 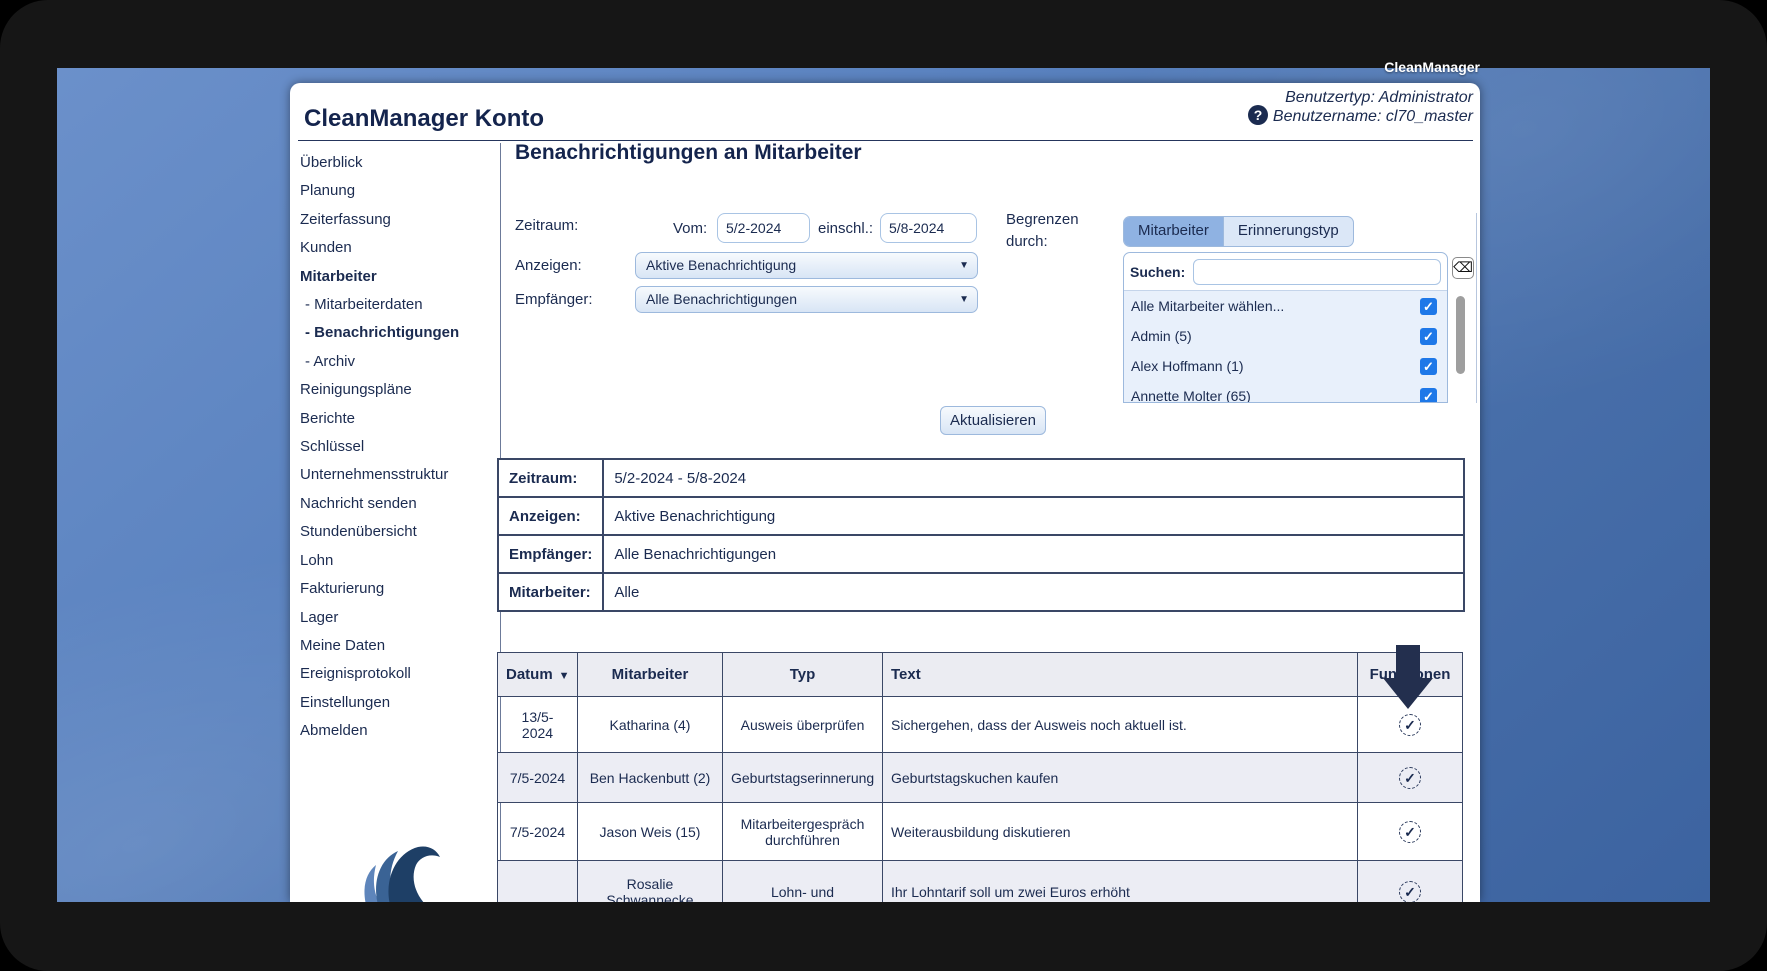 I want to click on content-title: Benachrichtigungen an Mitarbeiter, so click(x=688, y=152).